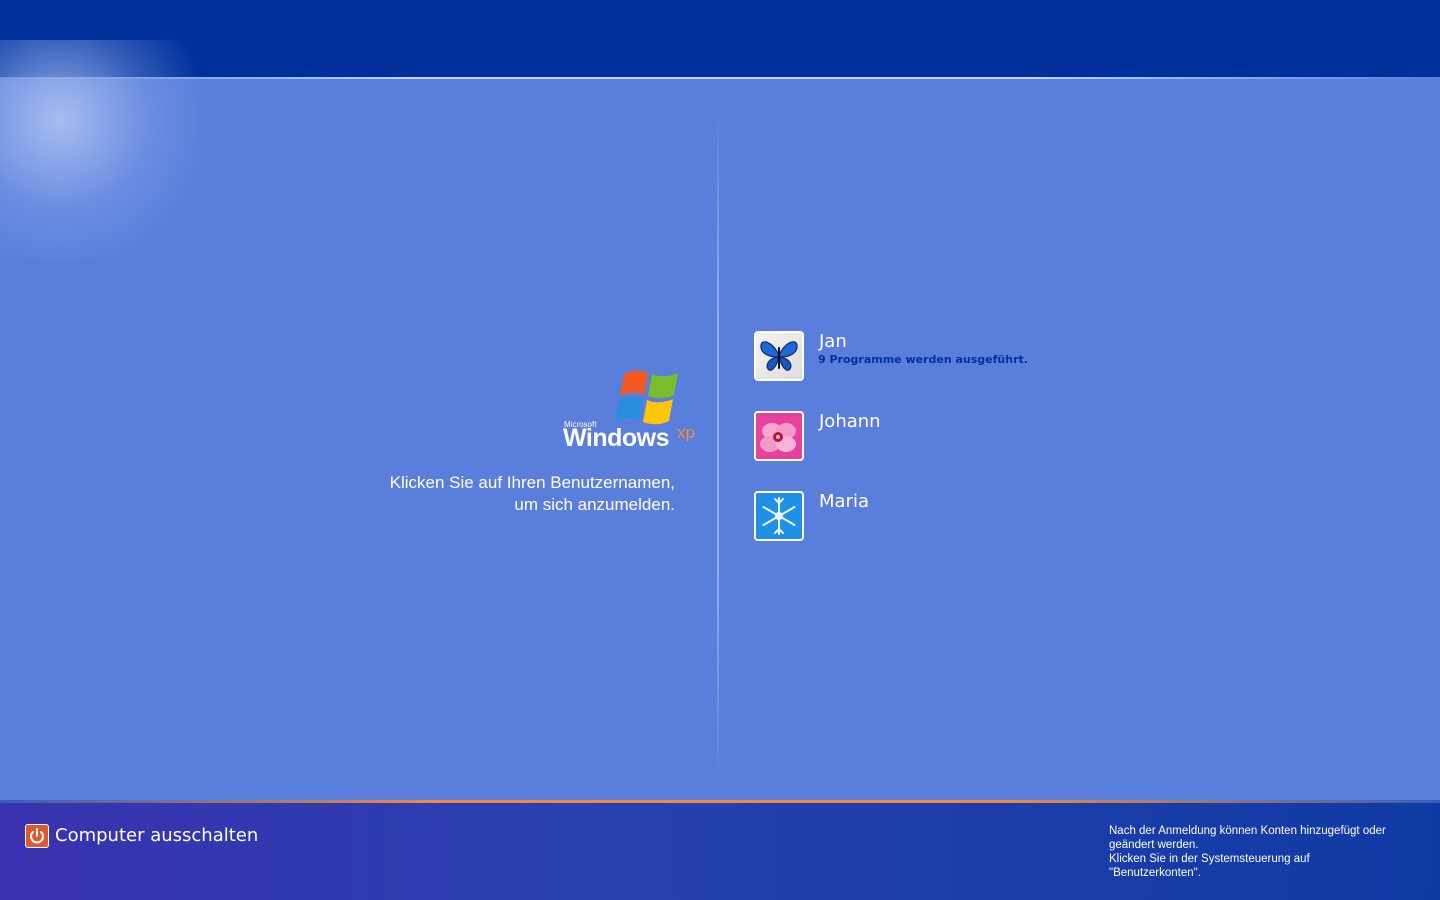 The width and height of the screenshot is (1440, 900). What do you see at coordinates (532, 482) in the screenshot?
I see `instructions-line-1: Klicken Sie auf Ihren Benutzernamen,` at bounding box center [532, 482].